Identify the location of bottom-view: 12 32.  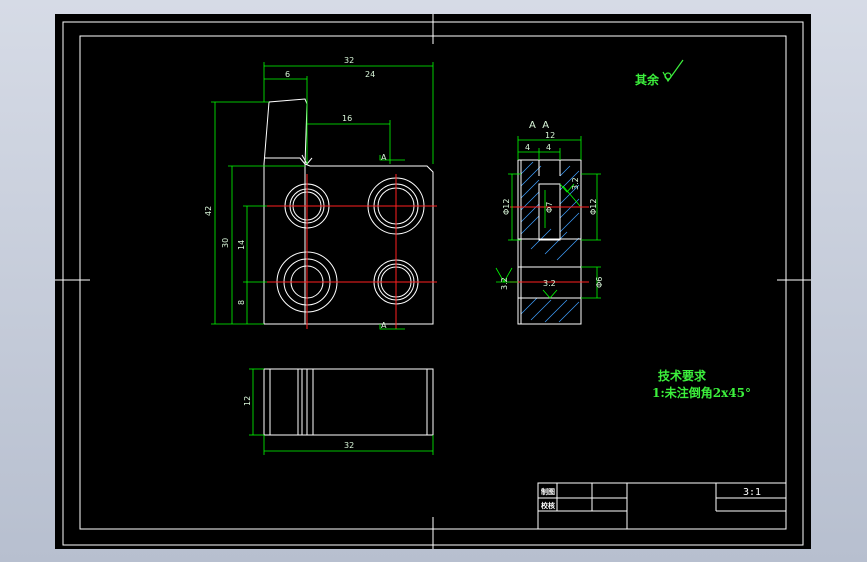
(338, 411).